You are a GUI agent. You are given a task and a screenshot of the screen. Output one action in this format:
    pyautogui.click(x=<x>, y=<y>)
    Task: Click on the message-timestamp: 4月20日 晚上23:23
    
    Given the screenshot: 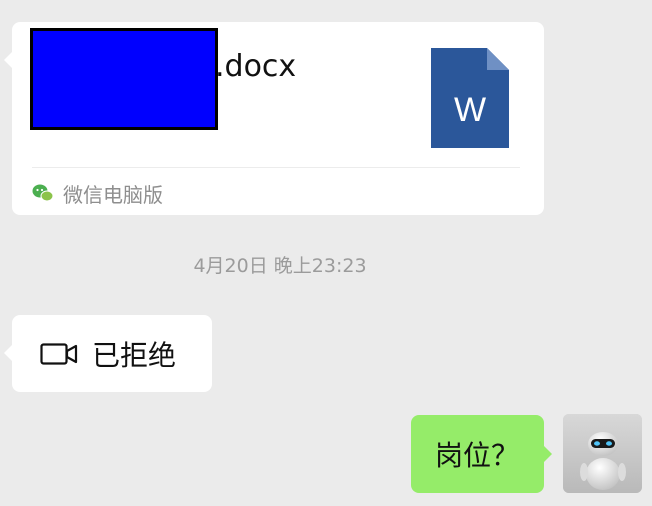 What is the action you would take?
    pyautogui.click(x=280, y=266)
    